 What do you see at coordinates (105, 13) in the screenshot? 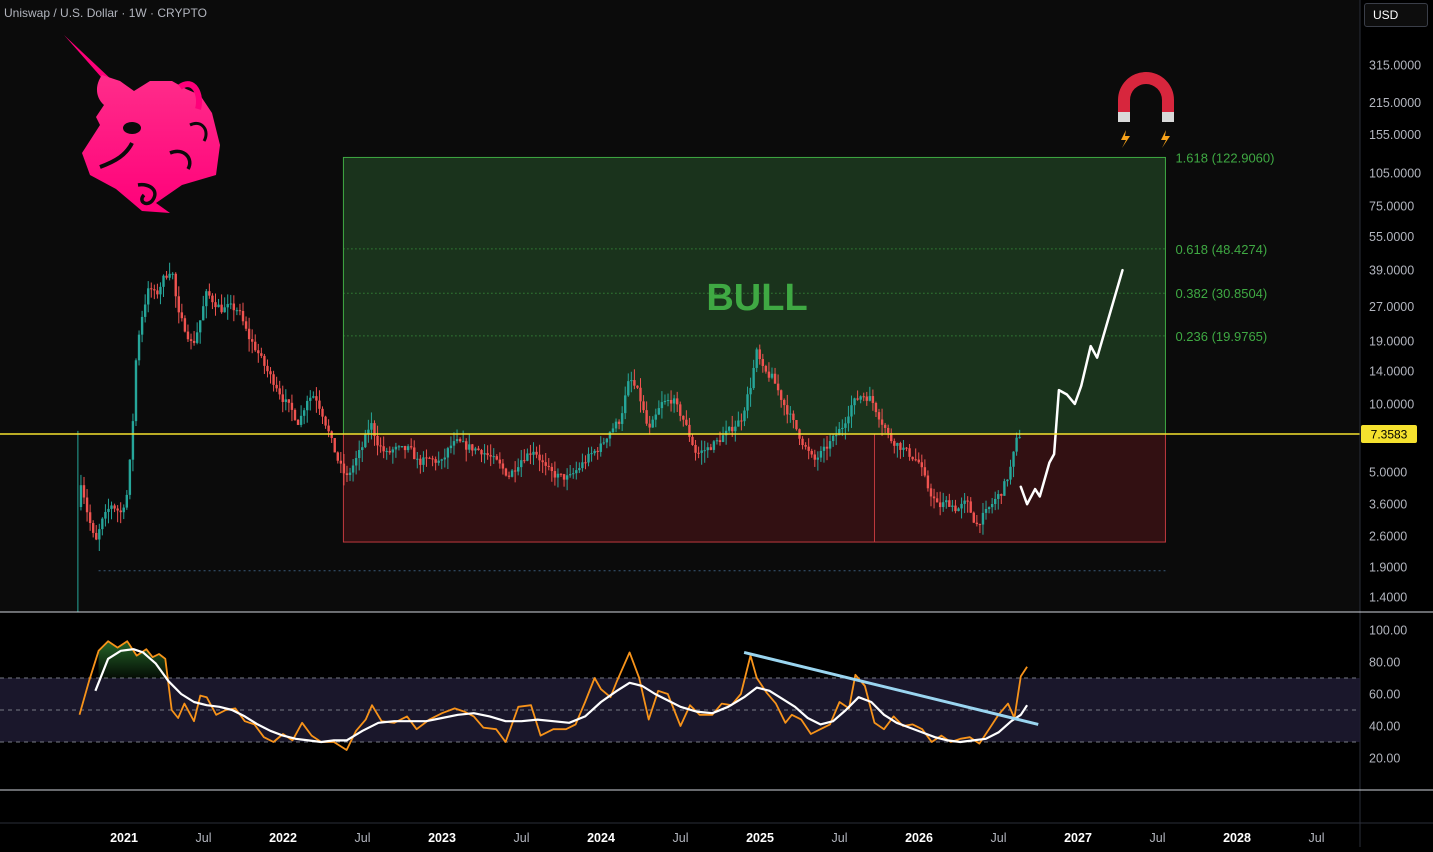
I see `symbol-title: Uniswap / U.S. Dollar · 1W · CRYPTO` at bounding box center [105, 13].